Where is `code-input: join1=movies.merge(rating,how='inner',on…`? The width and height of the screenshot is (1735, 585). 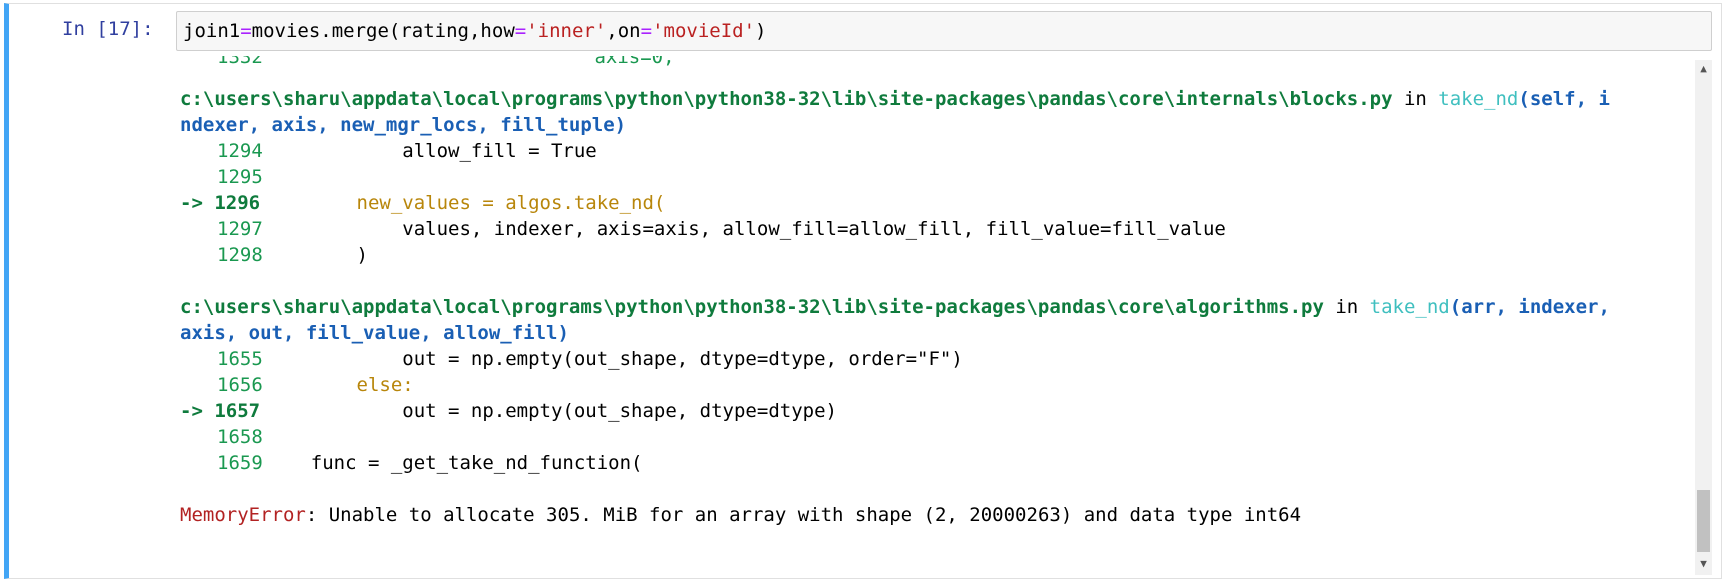
code-input: join1=movies.merge(rating,how='inner',on… is located at coordinates (944, 31).